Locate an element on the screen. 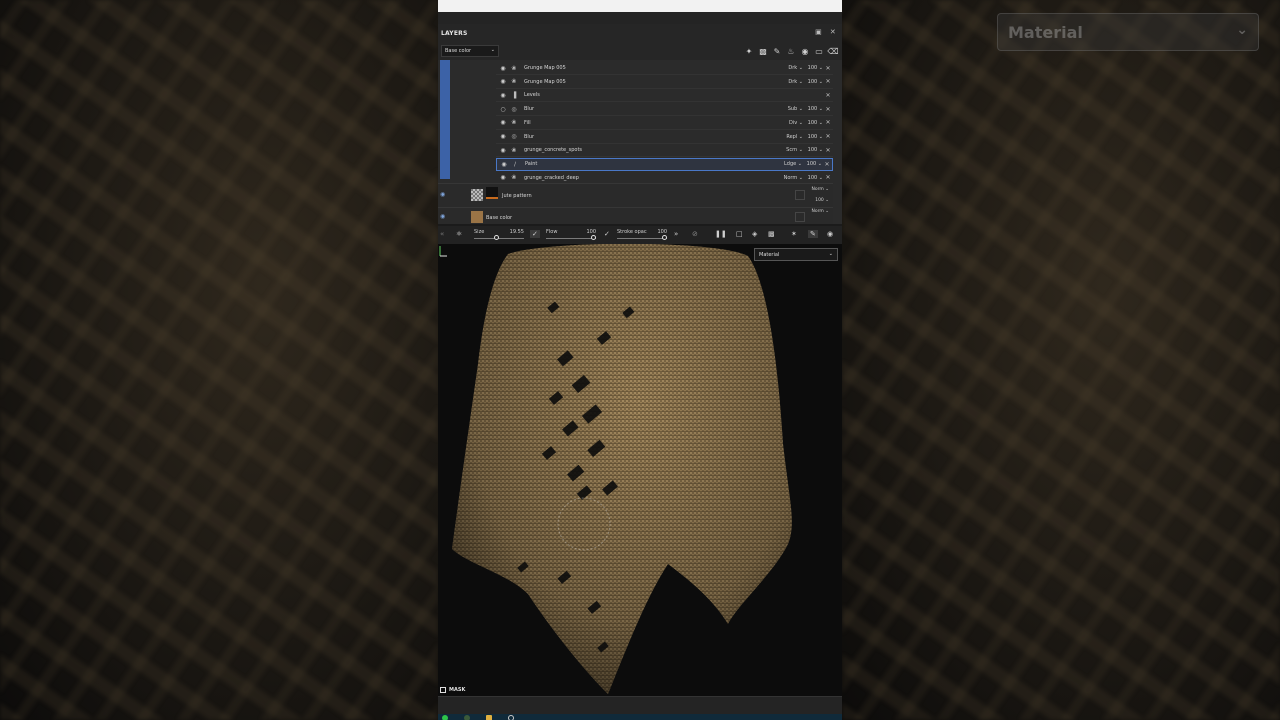 The image size is (1280, 720). brush-shape-icon: ⚛ is located at coordinates (459, 234).